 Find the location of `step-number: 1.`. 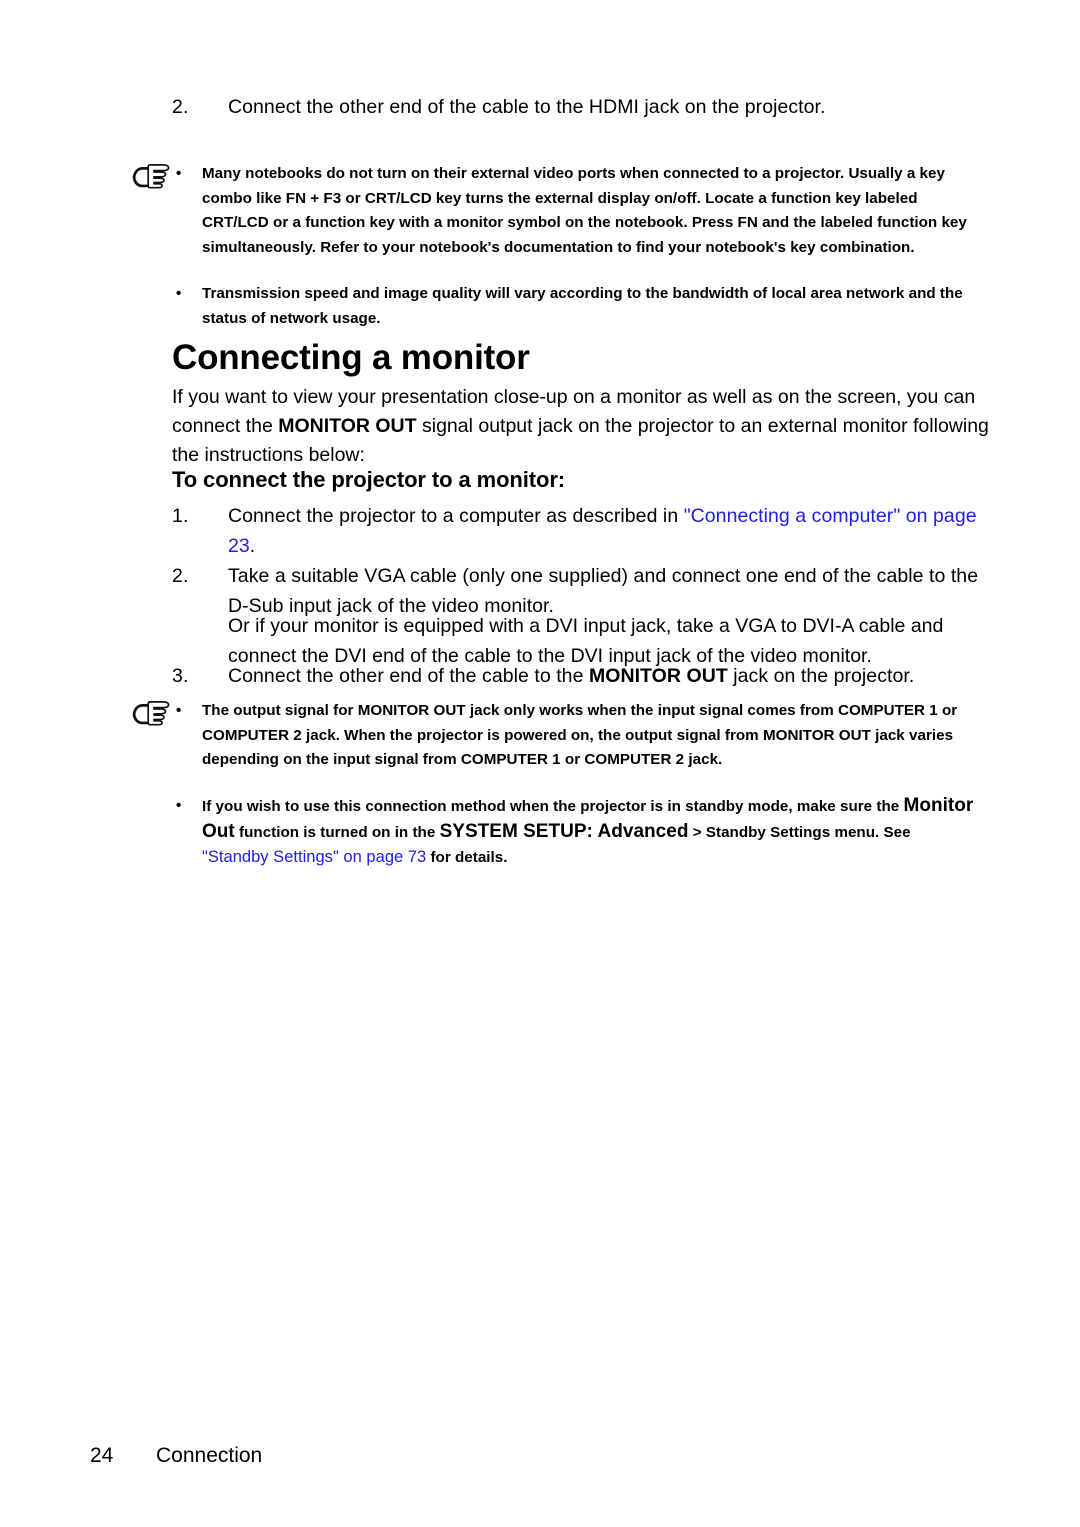

step-number: 1. is located at coordinates (180, 516).